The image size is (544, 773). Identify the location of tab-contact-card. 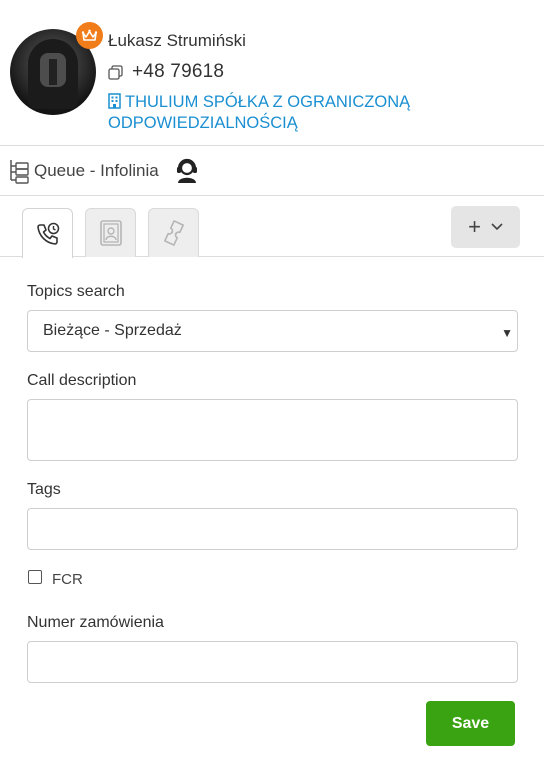
(110, 232).